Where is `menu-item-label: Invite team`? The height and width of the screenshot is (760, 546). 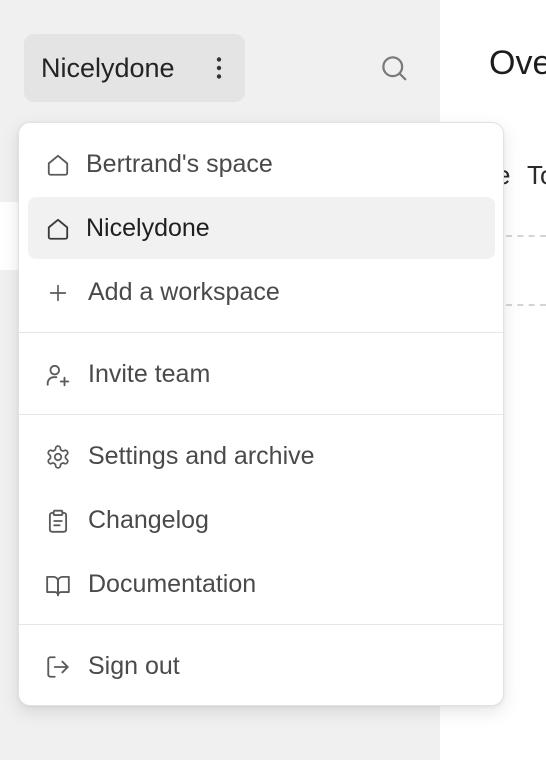 menu-item-label: Invite team is located at coordinates (149, 374).